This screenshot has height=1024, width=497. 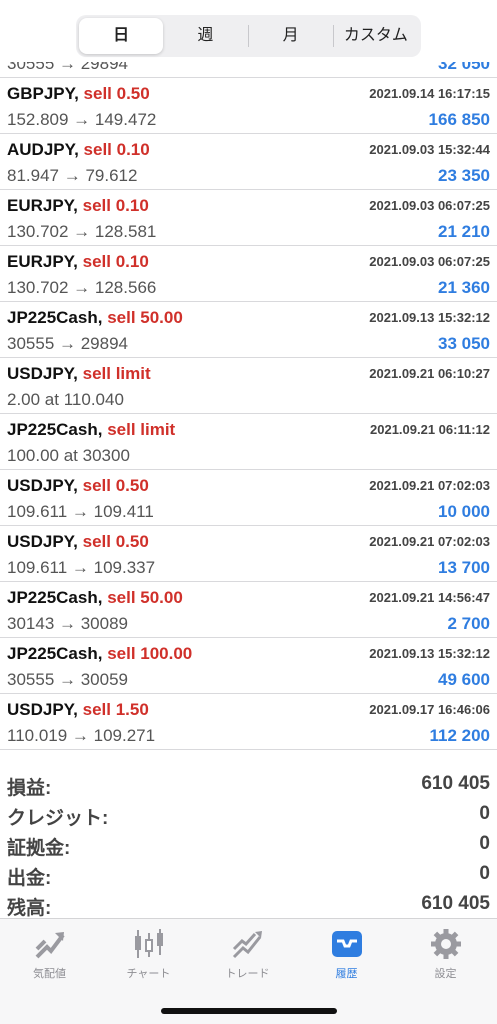 I want to click on profit-value: 23 350, so click(x=464, y=175).